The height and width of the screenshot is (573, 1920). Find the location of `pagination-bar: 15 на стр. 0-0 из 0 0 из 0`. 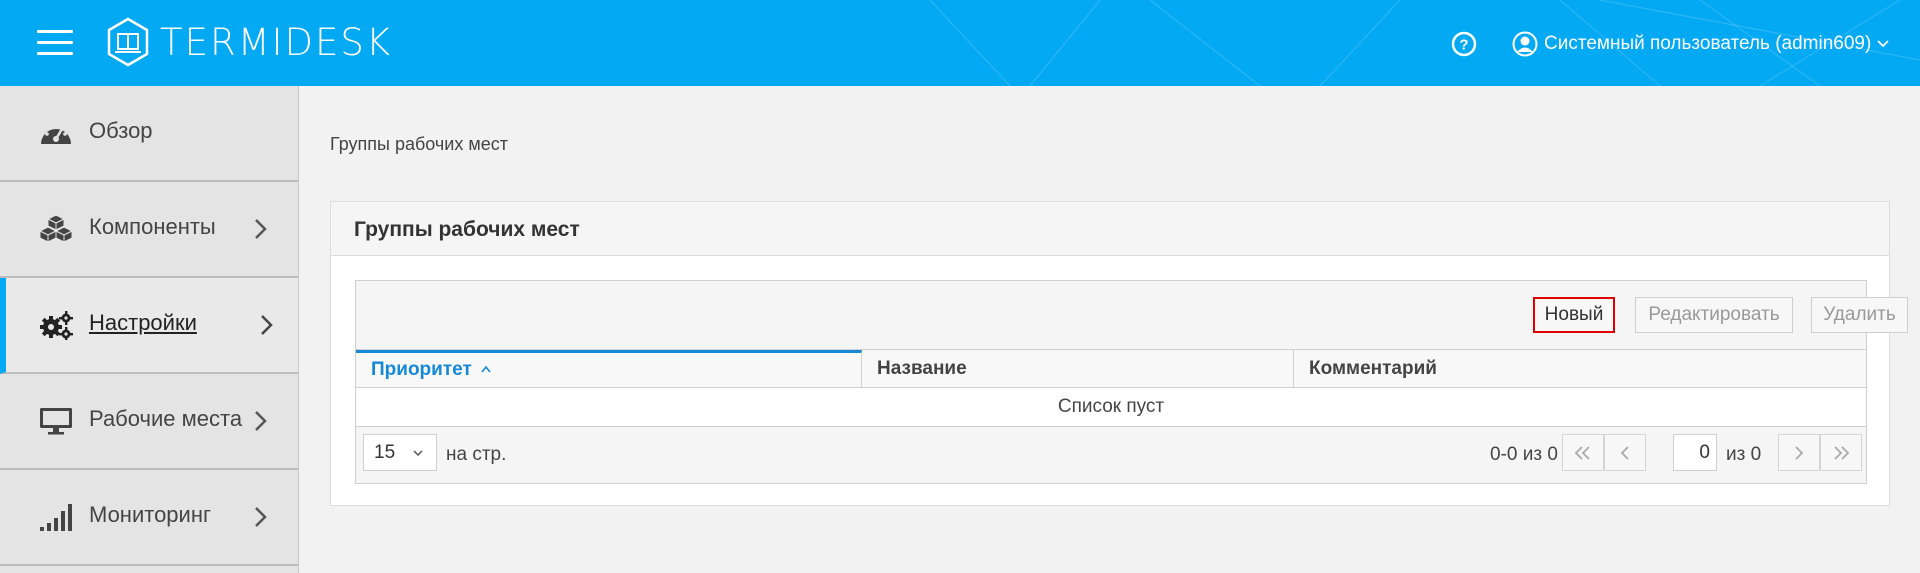

pagination-bar: 15 на стр. 0-0 из 0 0 из 0 is located at coordinates (1111, 455).